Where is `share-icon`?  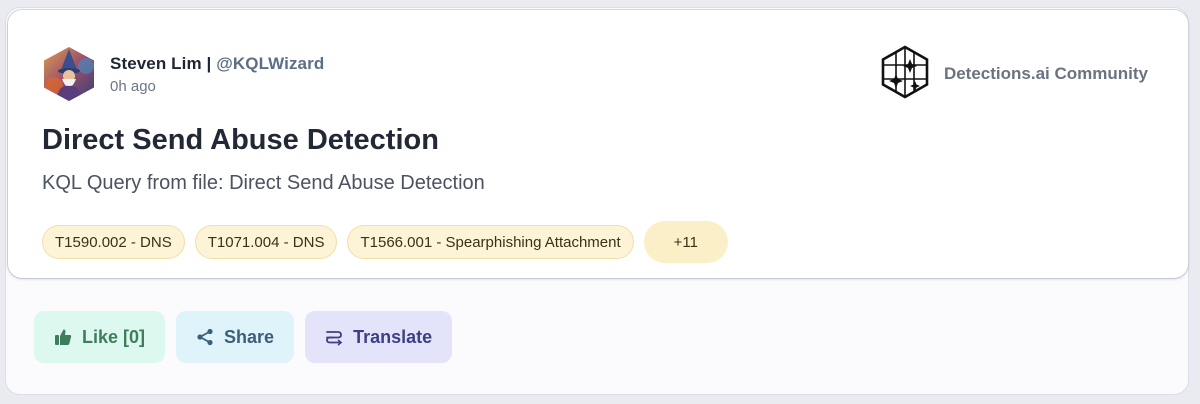
share-icon is located at coordinates (205, 337).